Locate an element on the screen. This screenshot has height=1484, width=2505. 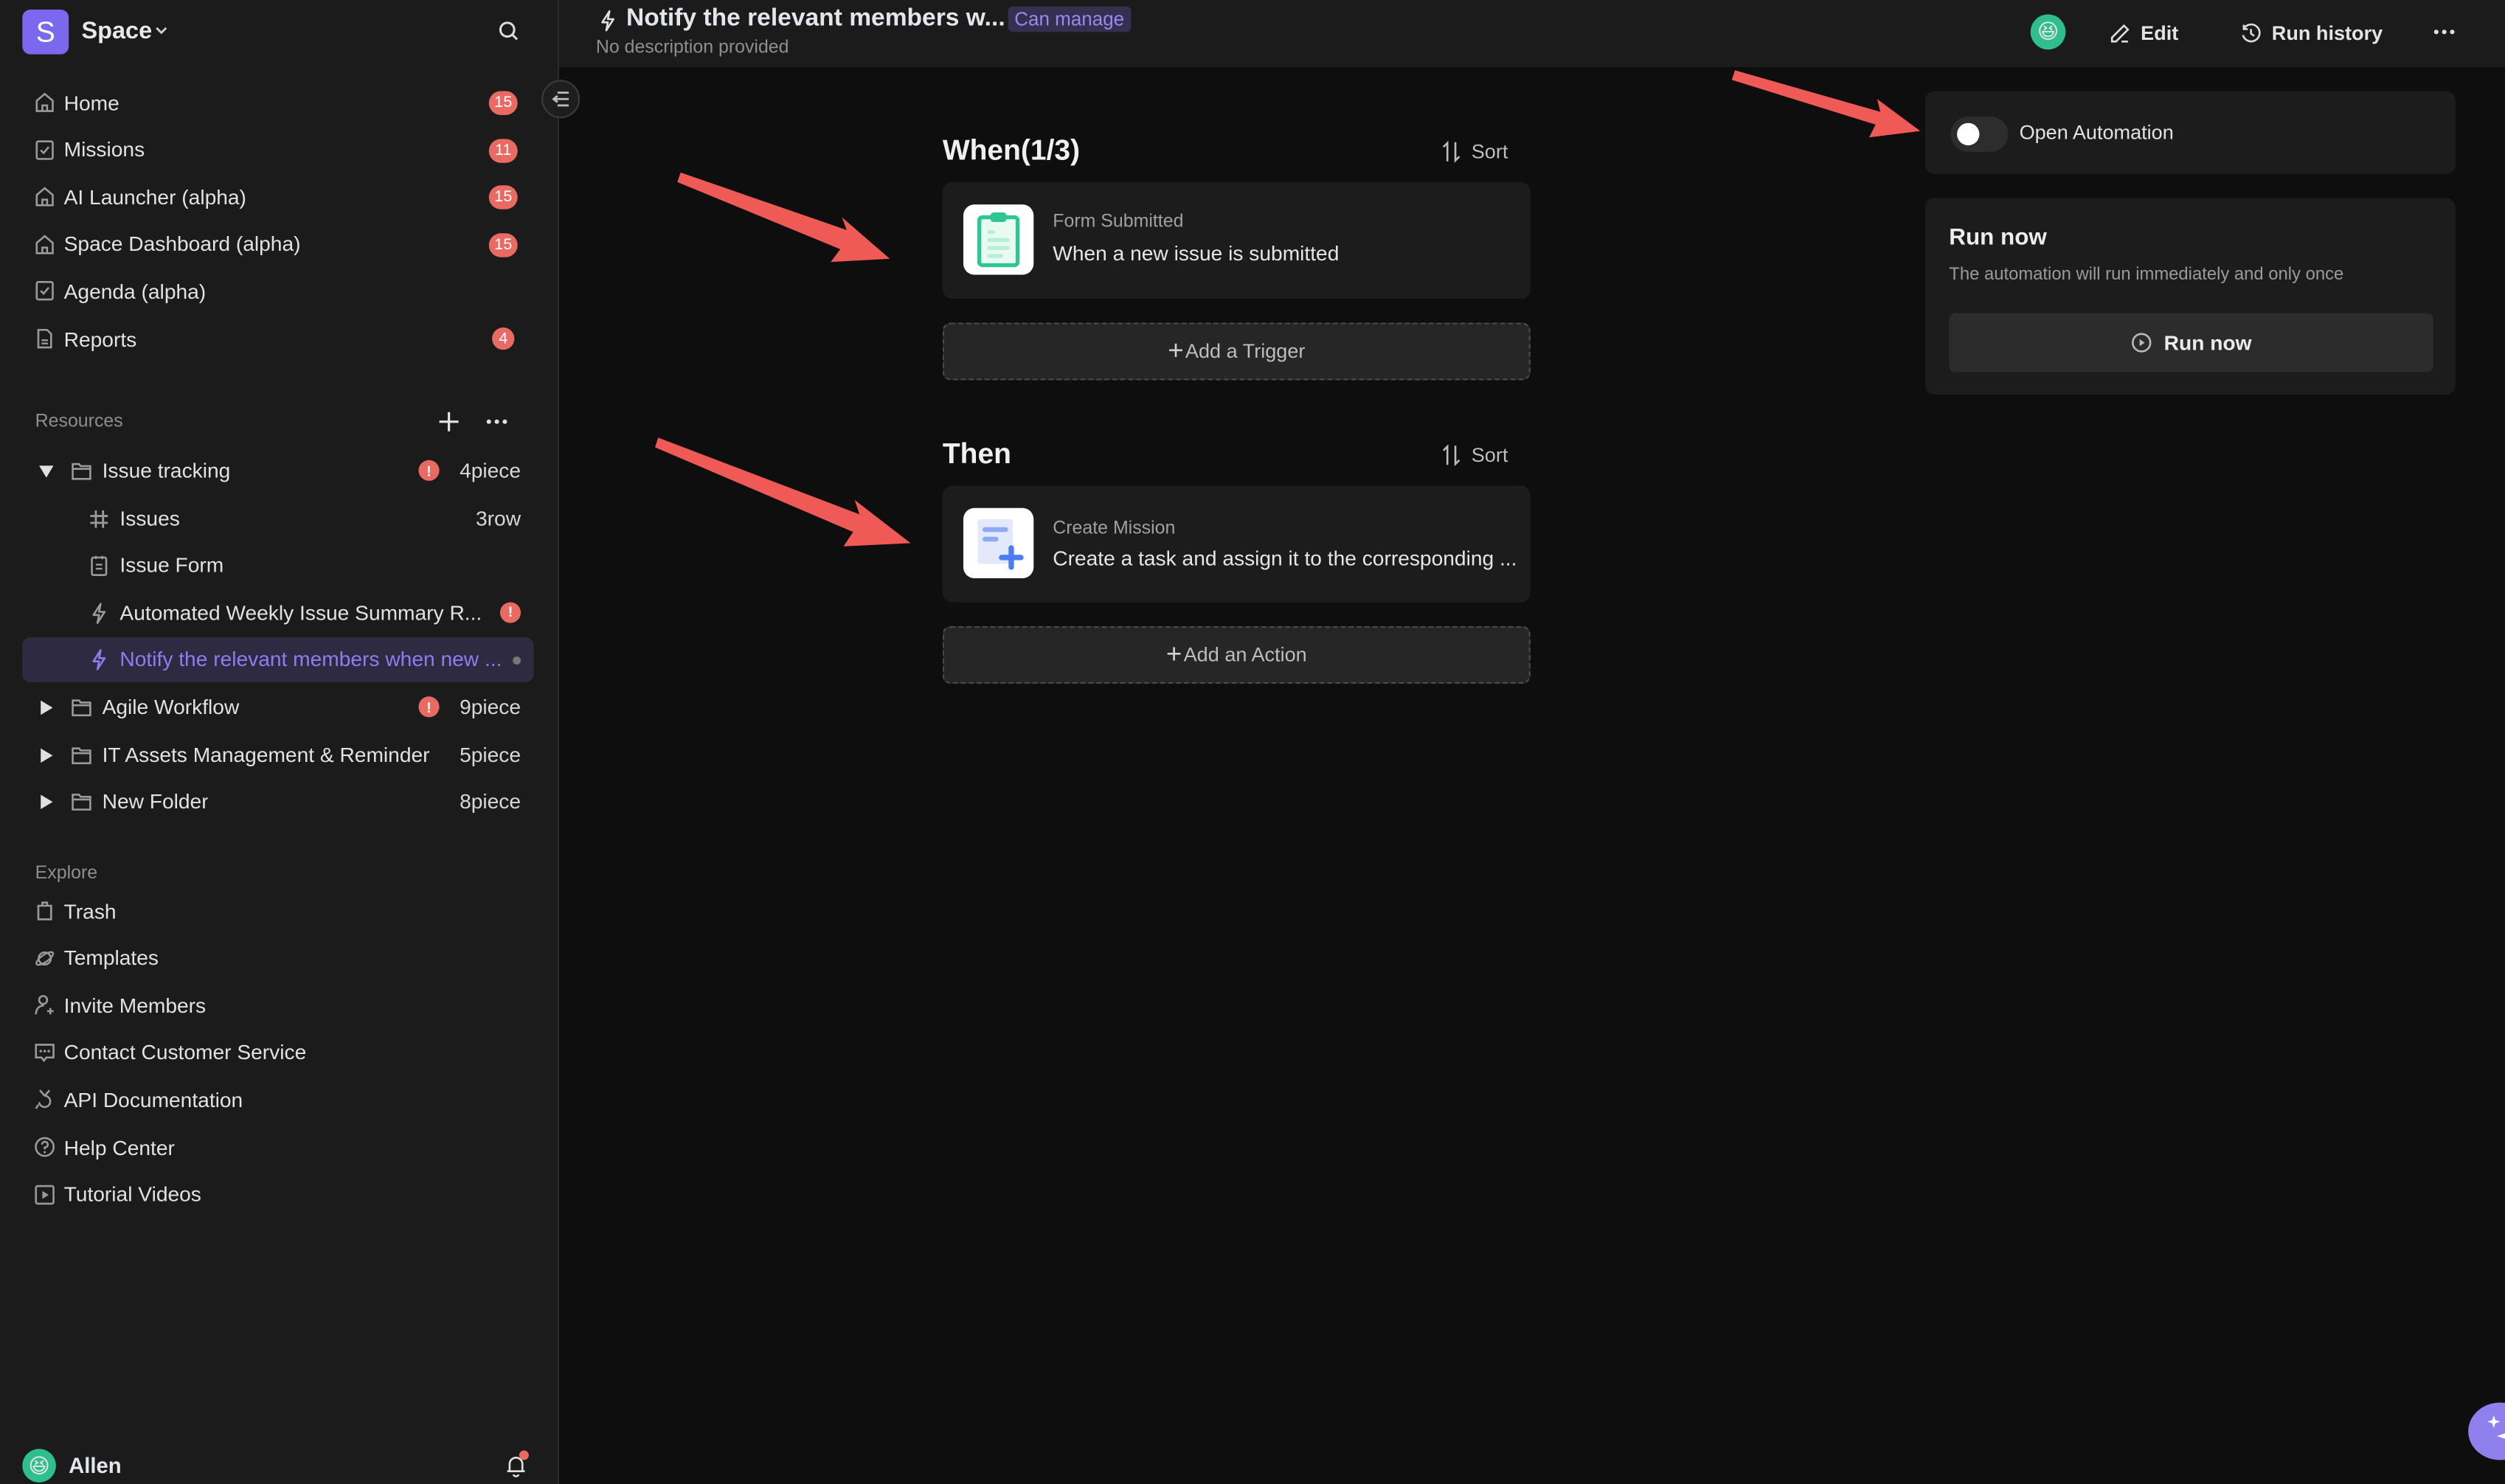
add-action-button: + Add an Action is located at coordinates (1236, 654).